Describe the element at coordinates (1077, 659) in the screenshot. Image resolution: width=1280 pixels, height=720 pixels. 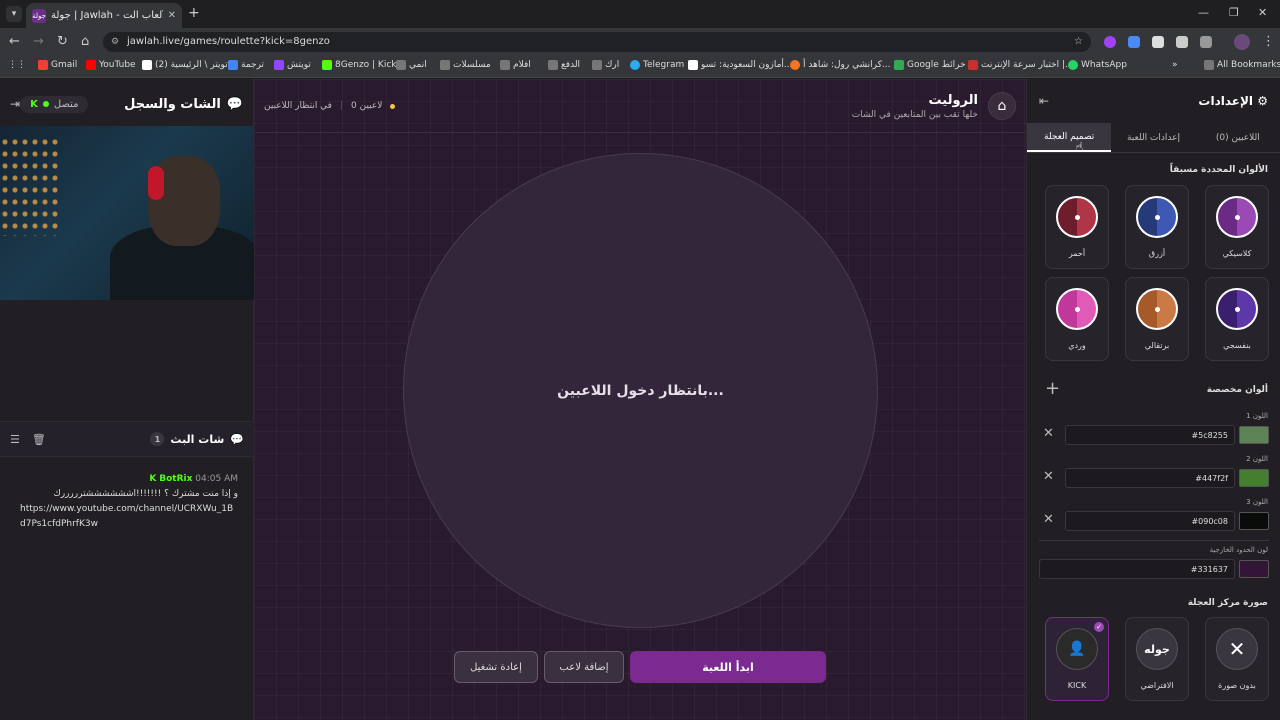
I see `center-image-kick: ✓ 👤 KICK` at that location.